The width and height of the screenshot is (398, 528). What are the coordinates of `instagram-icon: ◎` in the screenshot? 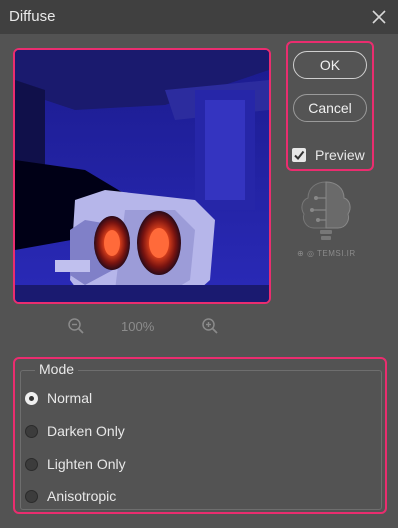 It's located at (310, 253).